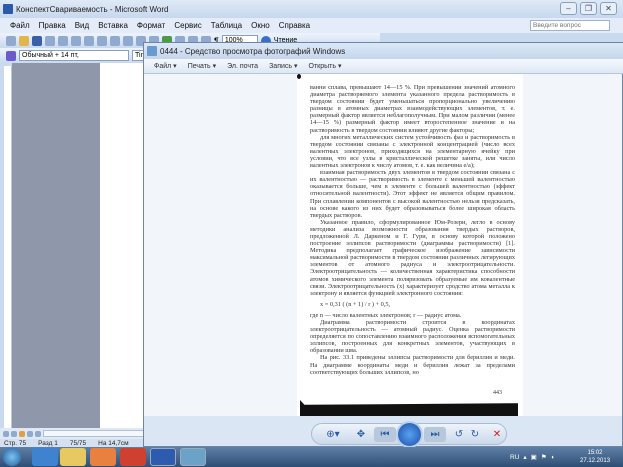 The height and width of the screenshot is (467, 623). I want to click on volume-icon: ◖, so click(553, 457).